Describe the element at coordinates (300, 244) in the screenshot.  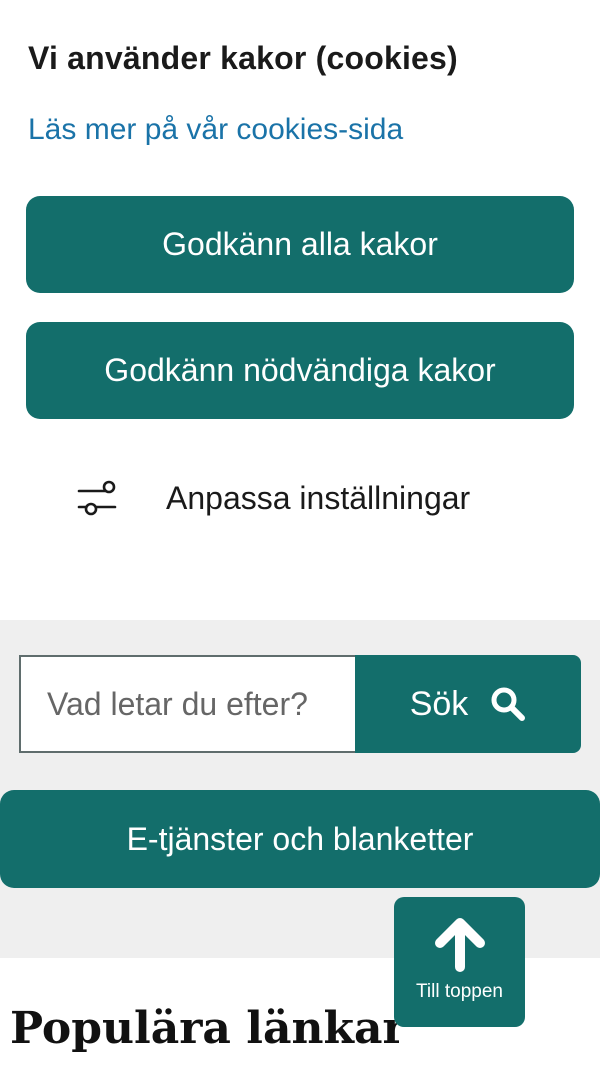
I see `accept-all-cookies-button: Godkänn alla kakor` at that location.